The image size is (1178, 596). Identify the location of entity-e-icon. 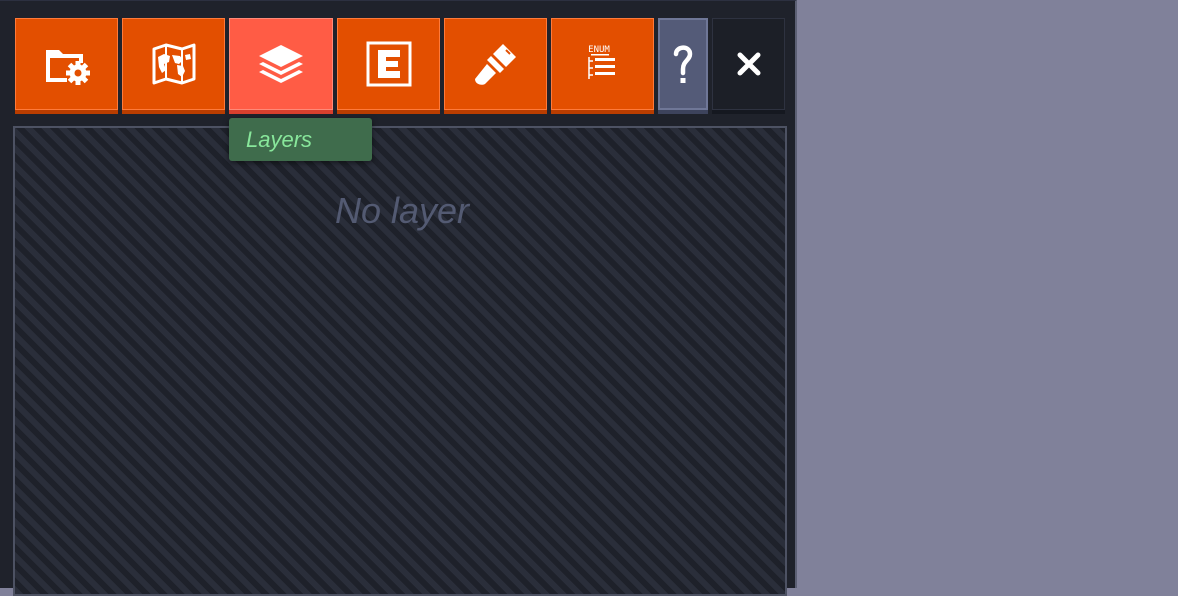
(389, 64).